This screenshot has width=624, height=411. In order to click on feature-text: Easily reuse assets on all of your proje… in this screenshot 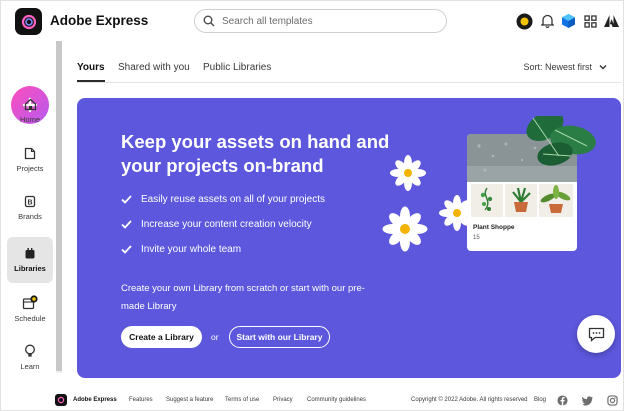, I will do `click(233, 199)`.